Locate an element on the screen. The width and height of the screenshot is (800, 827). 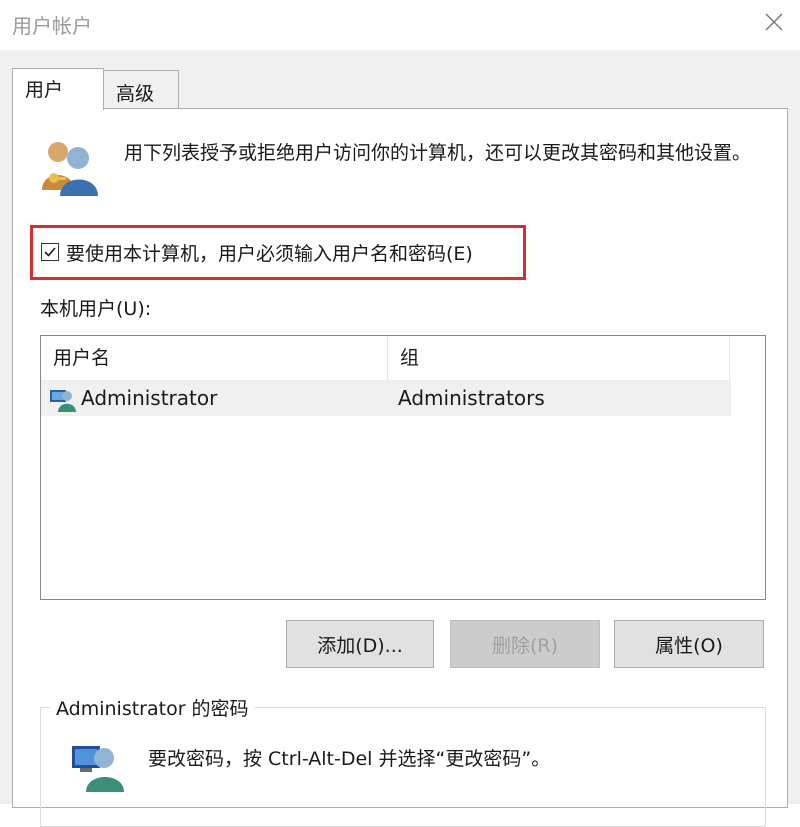
tab-users: 用户 is located at coordinates (58, 89).